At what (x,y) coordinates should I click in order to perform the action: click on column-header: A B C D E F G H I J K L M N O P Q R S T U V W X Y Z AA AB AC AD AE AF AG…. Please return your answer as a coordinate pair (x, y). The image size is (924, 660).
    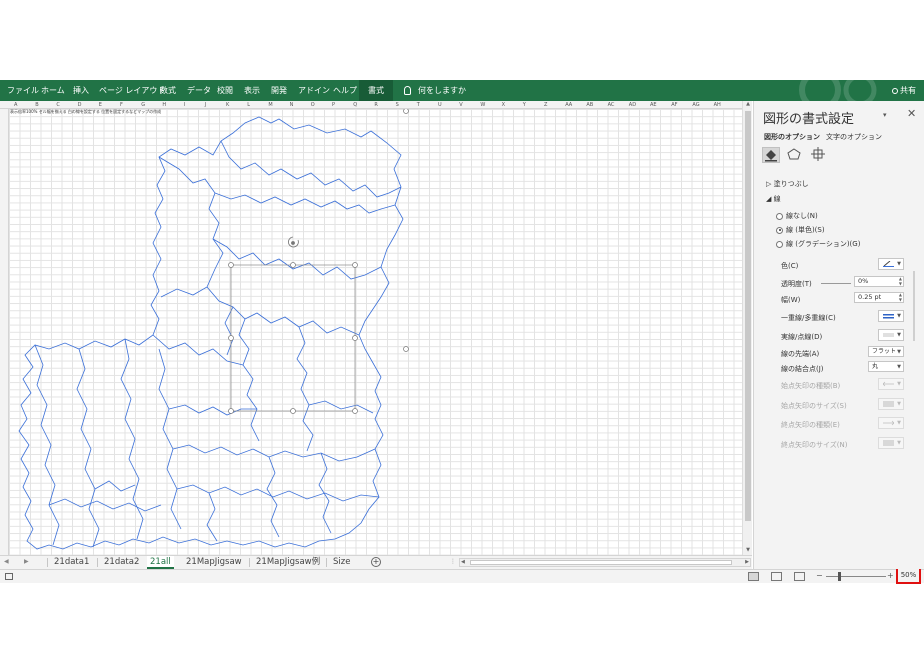
    Looking at the image, I should click on (371, 105).